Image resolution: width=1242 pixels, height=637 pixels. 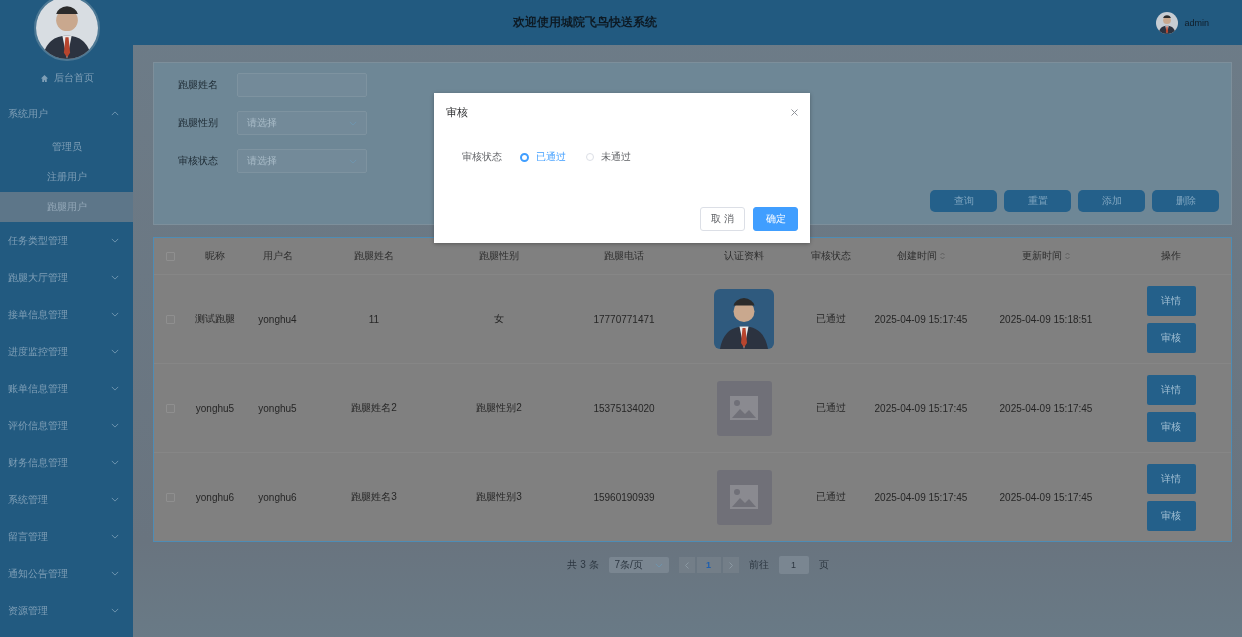 I want to click on header-title: 欢迎使用城院飞鸟快送系统, so click(x=585, y=22).